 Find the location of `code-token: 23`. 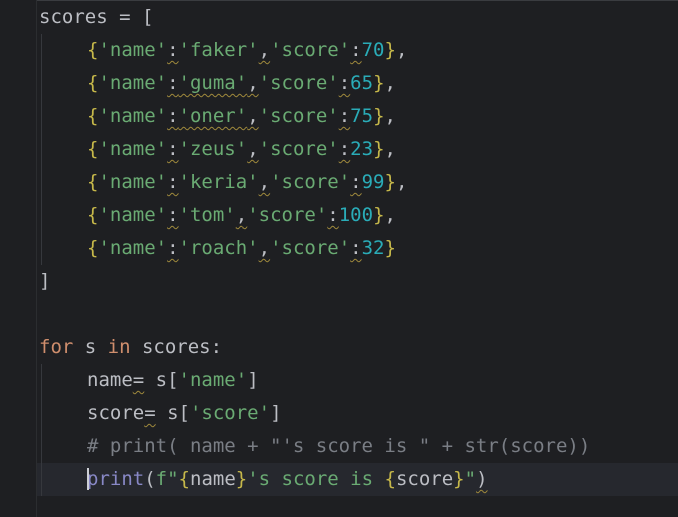

code-token: 23 is located at coordinates (362, 149).